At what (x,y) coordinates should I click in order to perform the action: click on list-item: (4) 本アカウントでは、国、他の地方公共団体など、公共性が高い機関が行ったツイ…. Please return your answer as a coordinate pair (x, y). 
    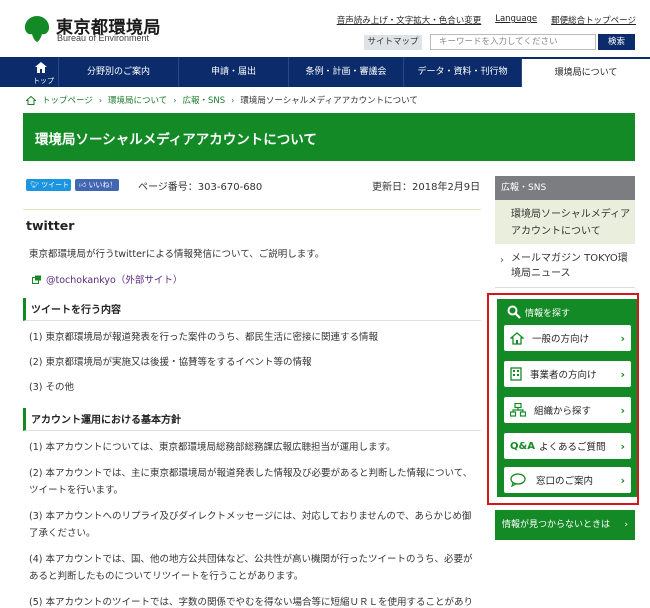
    Looking at the image, I should click on (251, 568).